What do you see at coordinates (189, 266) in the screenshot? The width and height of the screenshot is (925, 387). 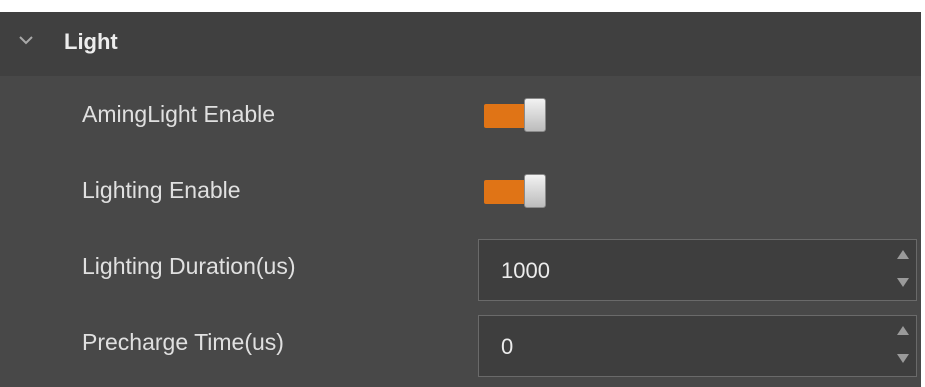 I see `lighting-duration-label: Lighting Duration(us)` at bounding box center [189, 266].